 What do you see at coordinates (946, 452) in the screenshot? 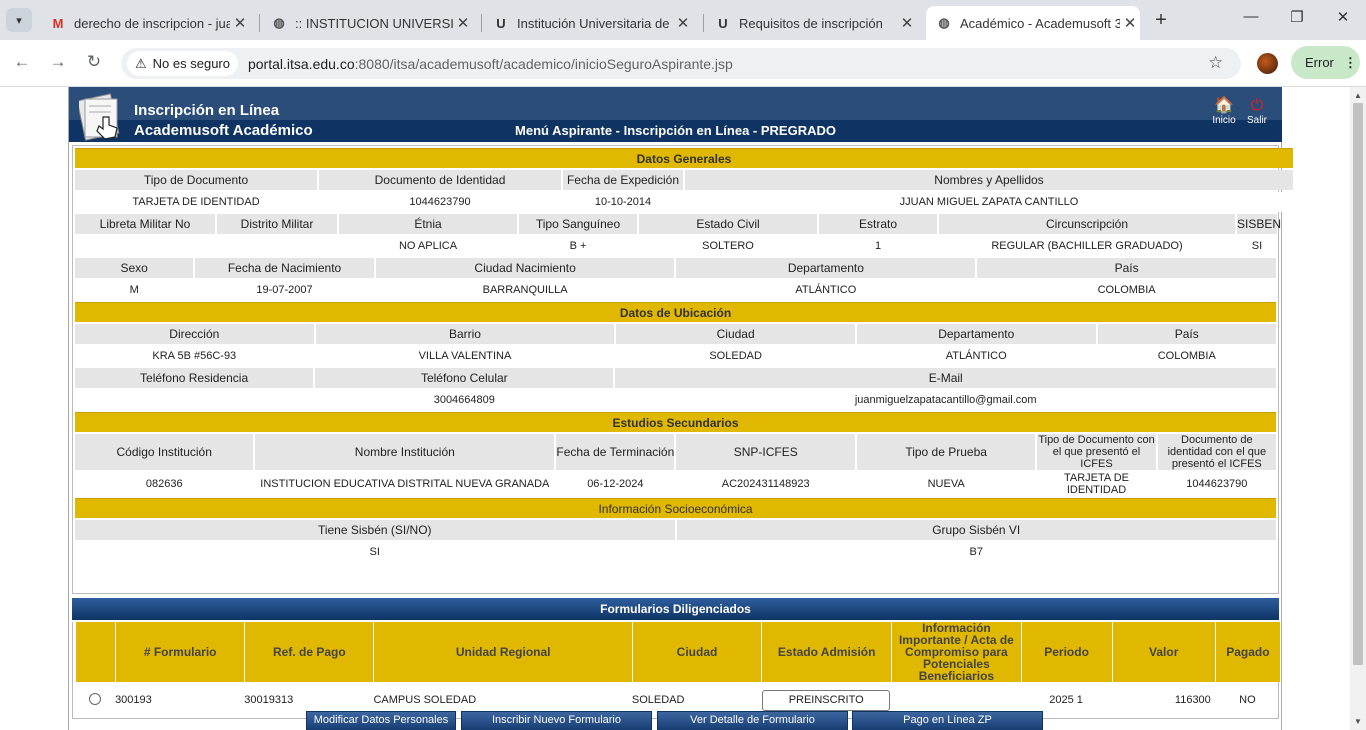
I see `header-cell: Tipo de Prueba` at bounding box center [946, 452].